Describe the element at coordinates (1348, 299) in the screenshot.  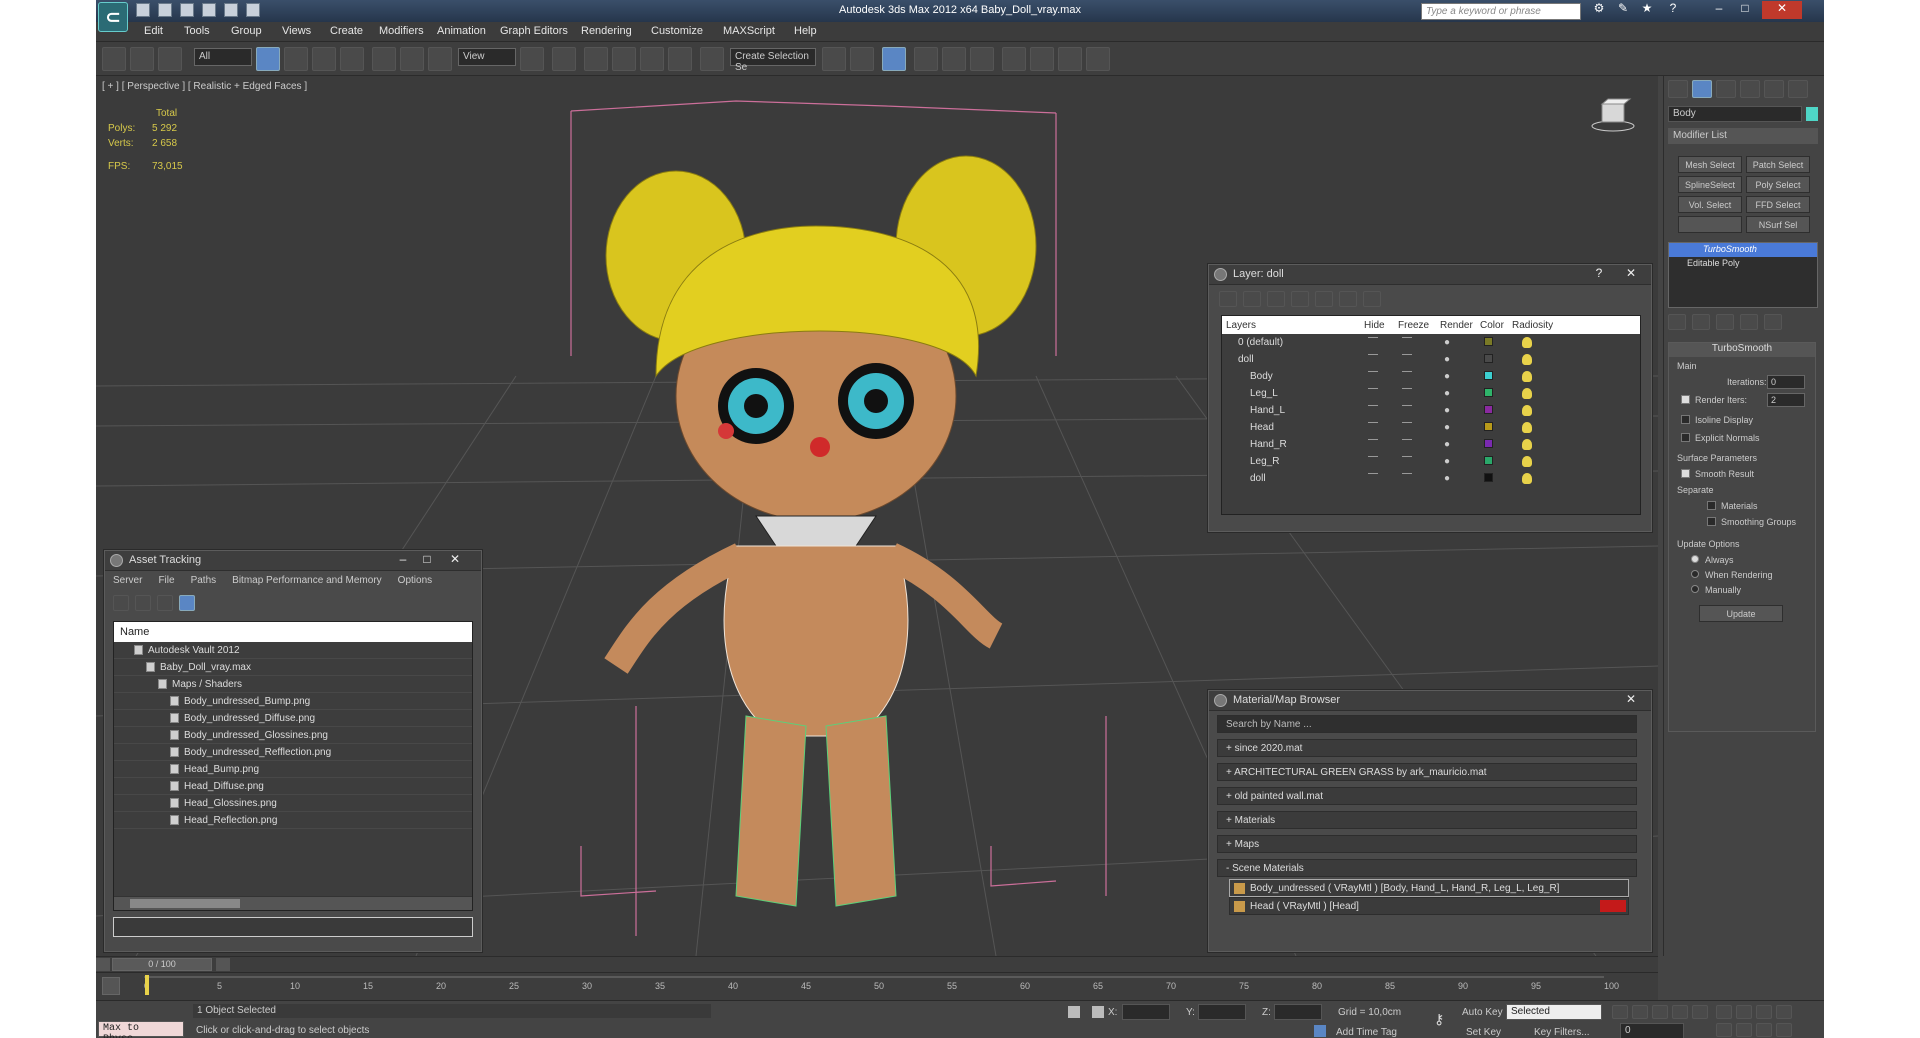
I see `hide-all-icon` at that location.